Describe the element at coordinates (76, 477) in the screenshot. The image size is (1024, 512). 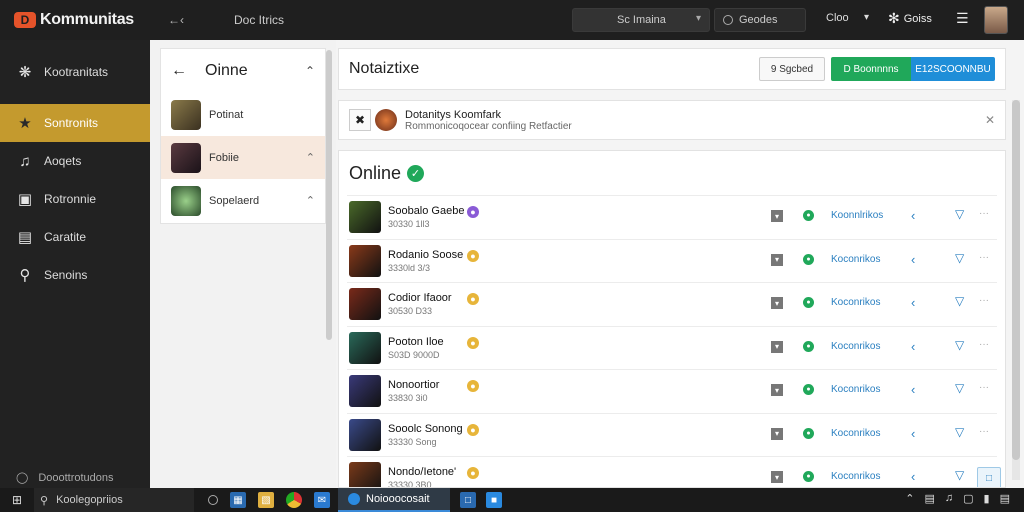
I see `sidebar-footer-label: Dooottrotudons` at that location.